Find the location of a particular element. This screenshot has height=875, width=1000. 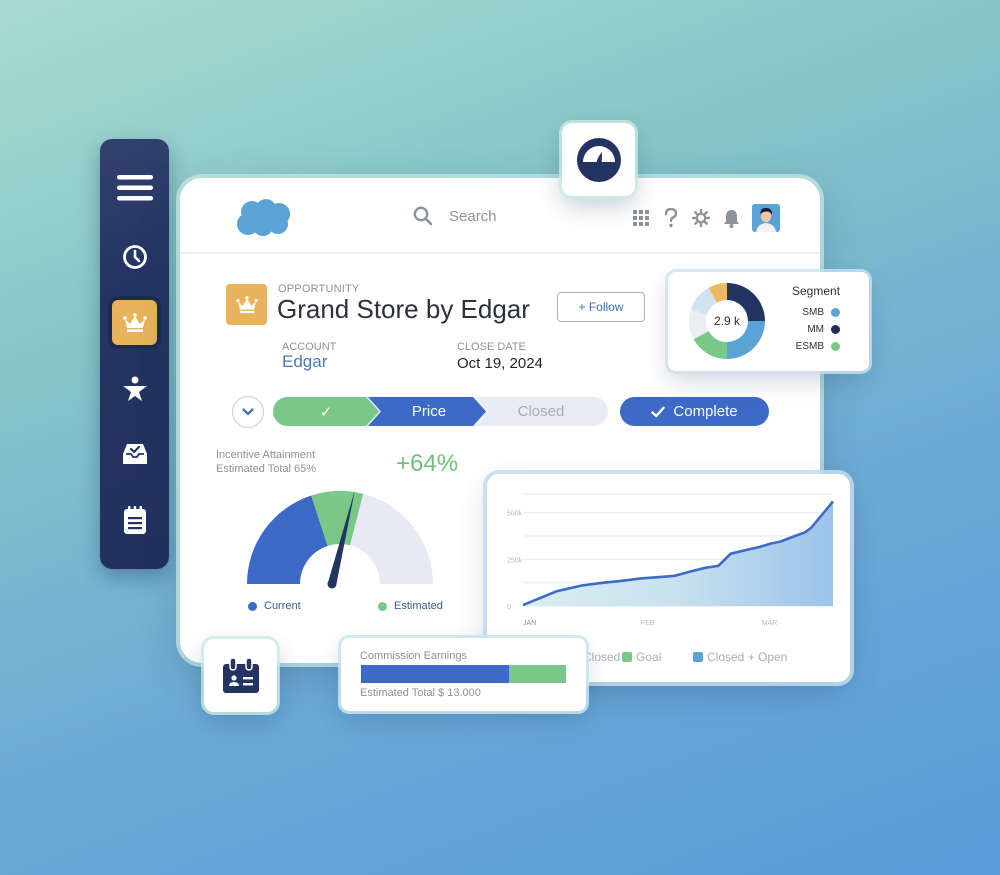

accessibility-button is located at coordinates (134, 388).